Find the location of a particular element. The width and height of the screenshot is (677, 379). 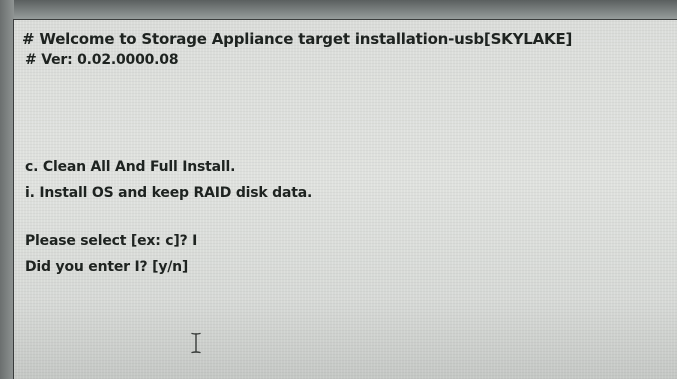

i-beam-cursor-icon is located at coordinates (196, 343).